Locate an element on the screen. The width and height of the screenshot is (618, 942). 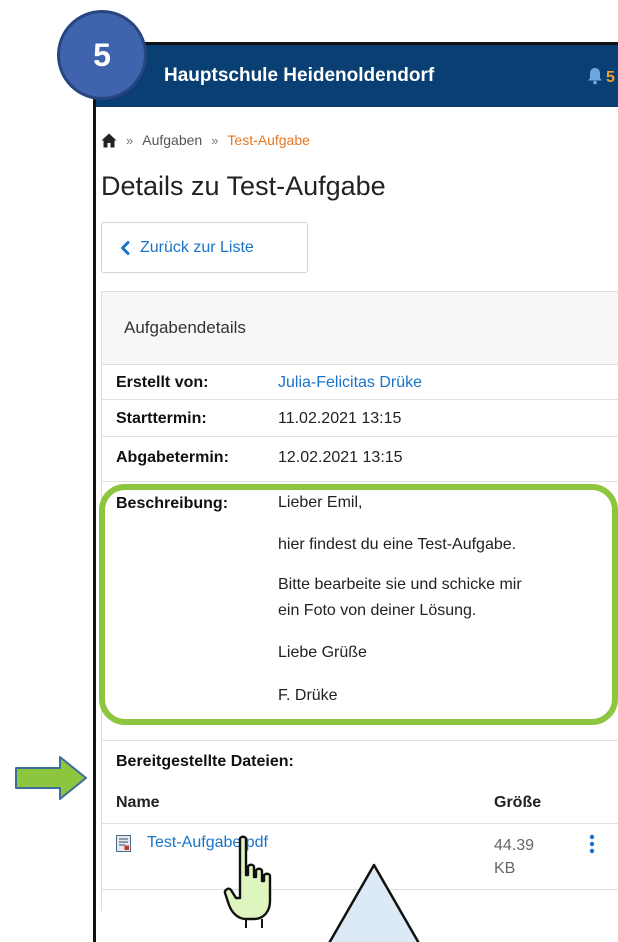
due-value: 12.02.2021 13:15 is located at coordinates (340, 457).